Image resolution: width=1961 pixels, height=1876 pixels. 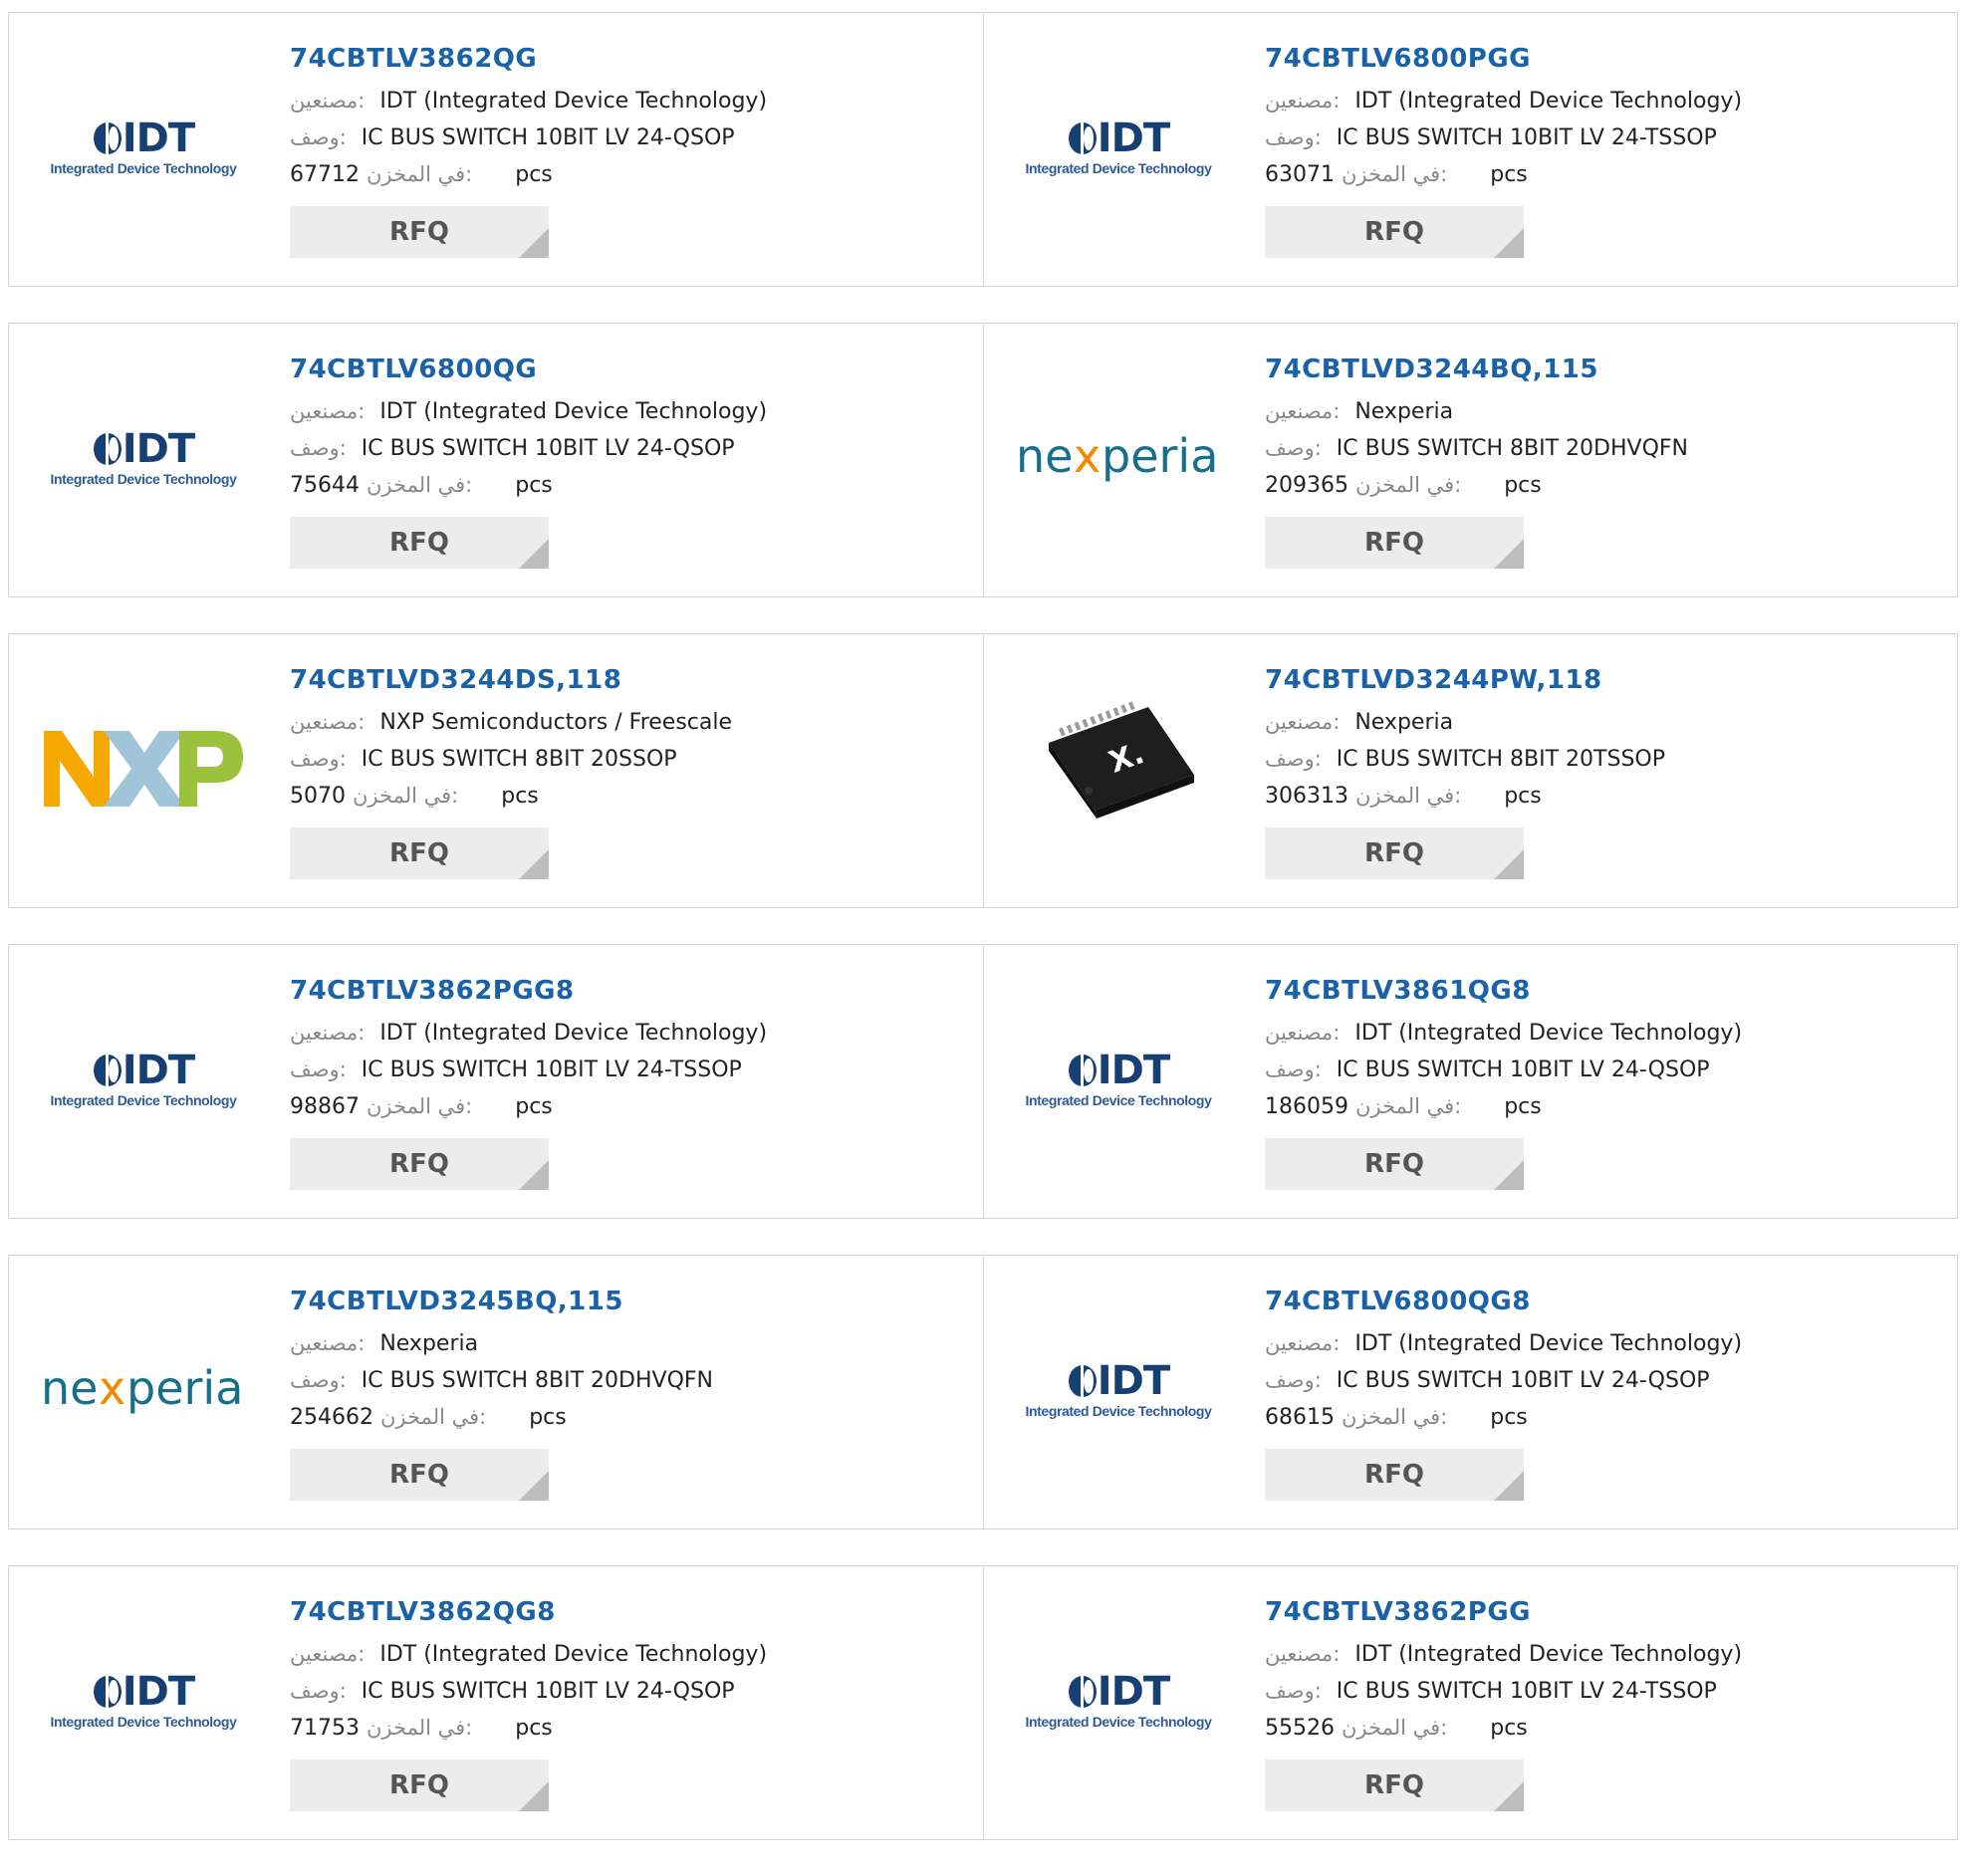 I want to click on idt-tagline: Integrated Device Technology, so click(x=1118, y=1100).